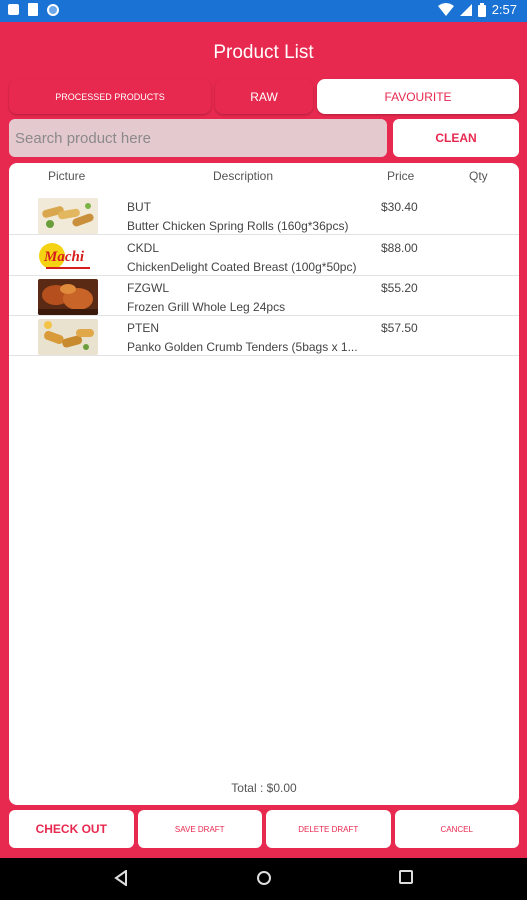 The image size is (527, 900). I want to click on grilled-leg-image, so click(68, 297).